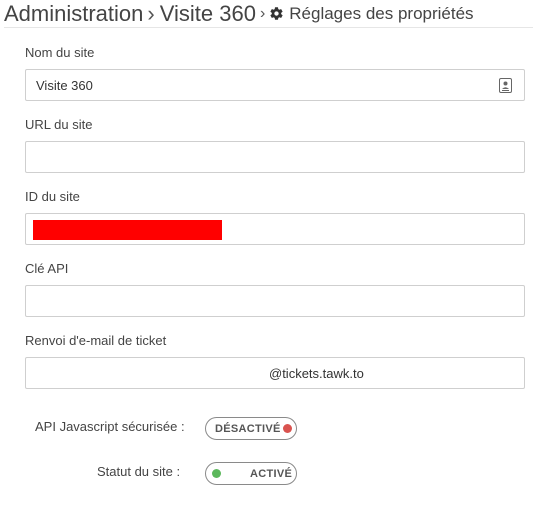 The width and height of the screenshot is (533, 515). I want to click on page-title: Réglages des propriétés, so click(381, 13).